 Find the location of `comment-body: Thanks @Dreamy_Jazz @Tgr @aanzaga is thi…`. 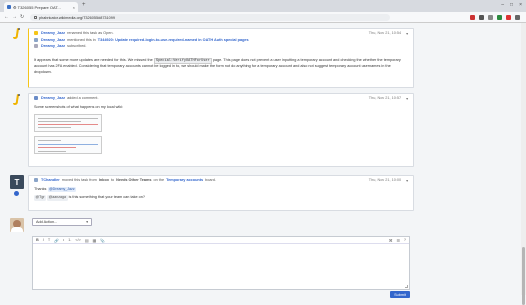

comment-body: Thanks @Dreamy_Jazz @Tgr @aanzaga is thi… is located at coordinates (221, 194).